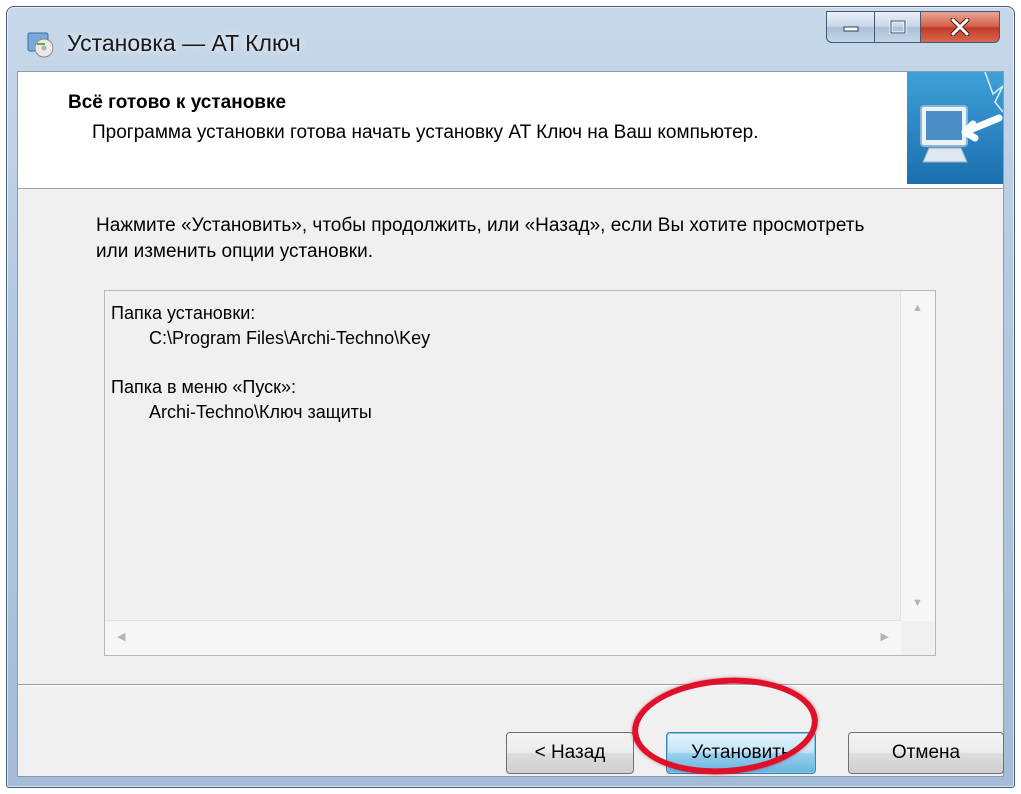 The height and width of the screenshot is (794, 1021). I want to click on installer-disc-icon, so click(40, 44).